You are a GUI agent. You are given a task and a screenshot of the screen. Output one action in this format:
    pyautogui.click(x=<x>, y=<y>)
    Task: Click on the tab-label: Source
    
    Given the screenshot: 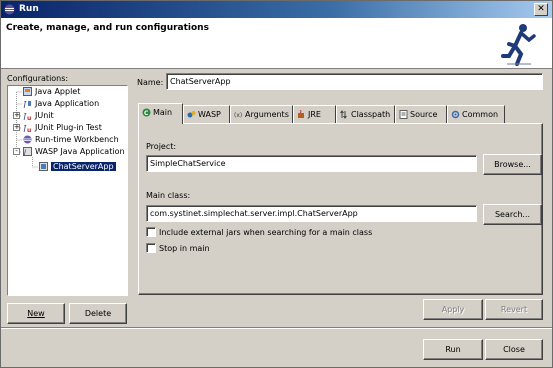 What is the action you would take?
    pyautogui.click(x=424, y=114)
    